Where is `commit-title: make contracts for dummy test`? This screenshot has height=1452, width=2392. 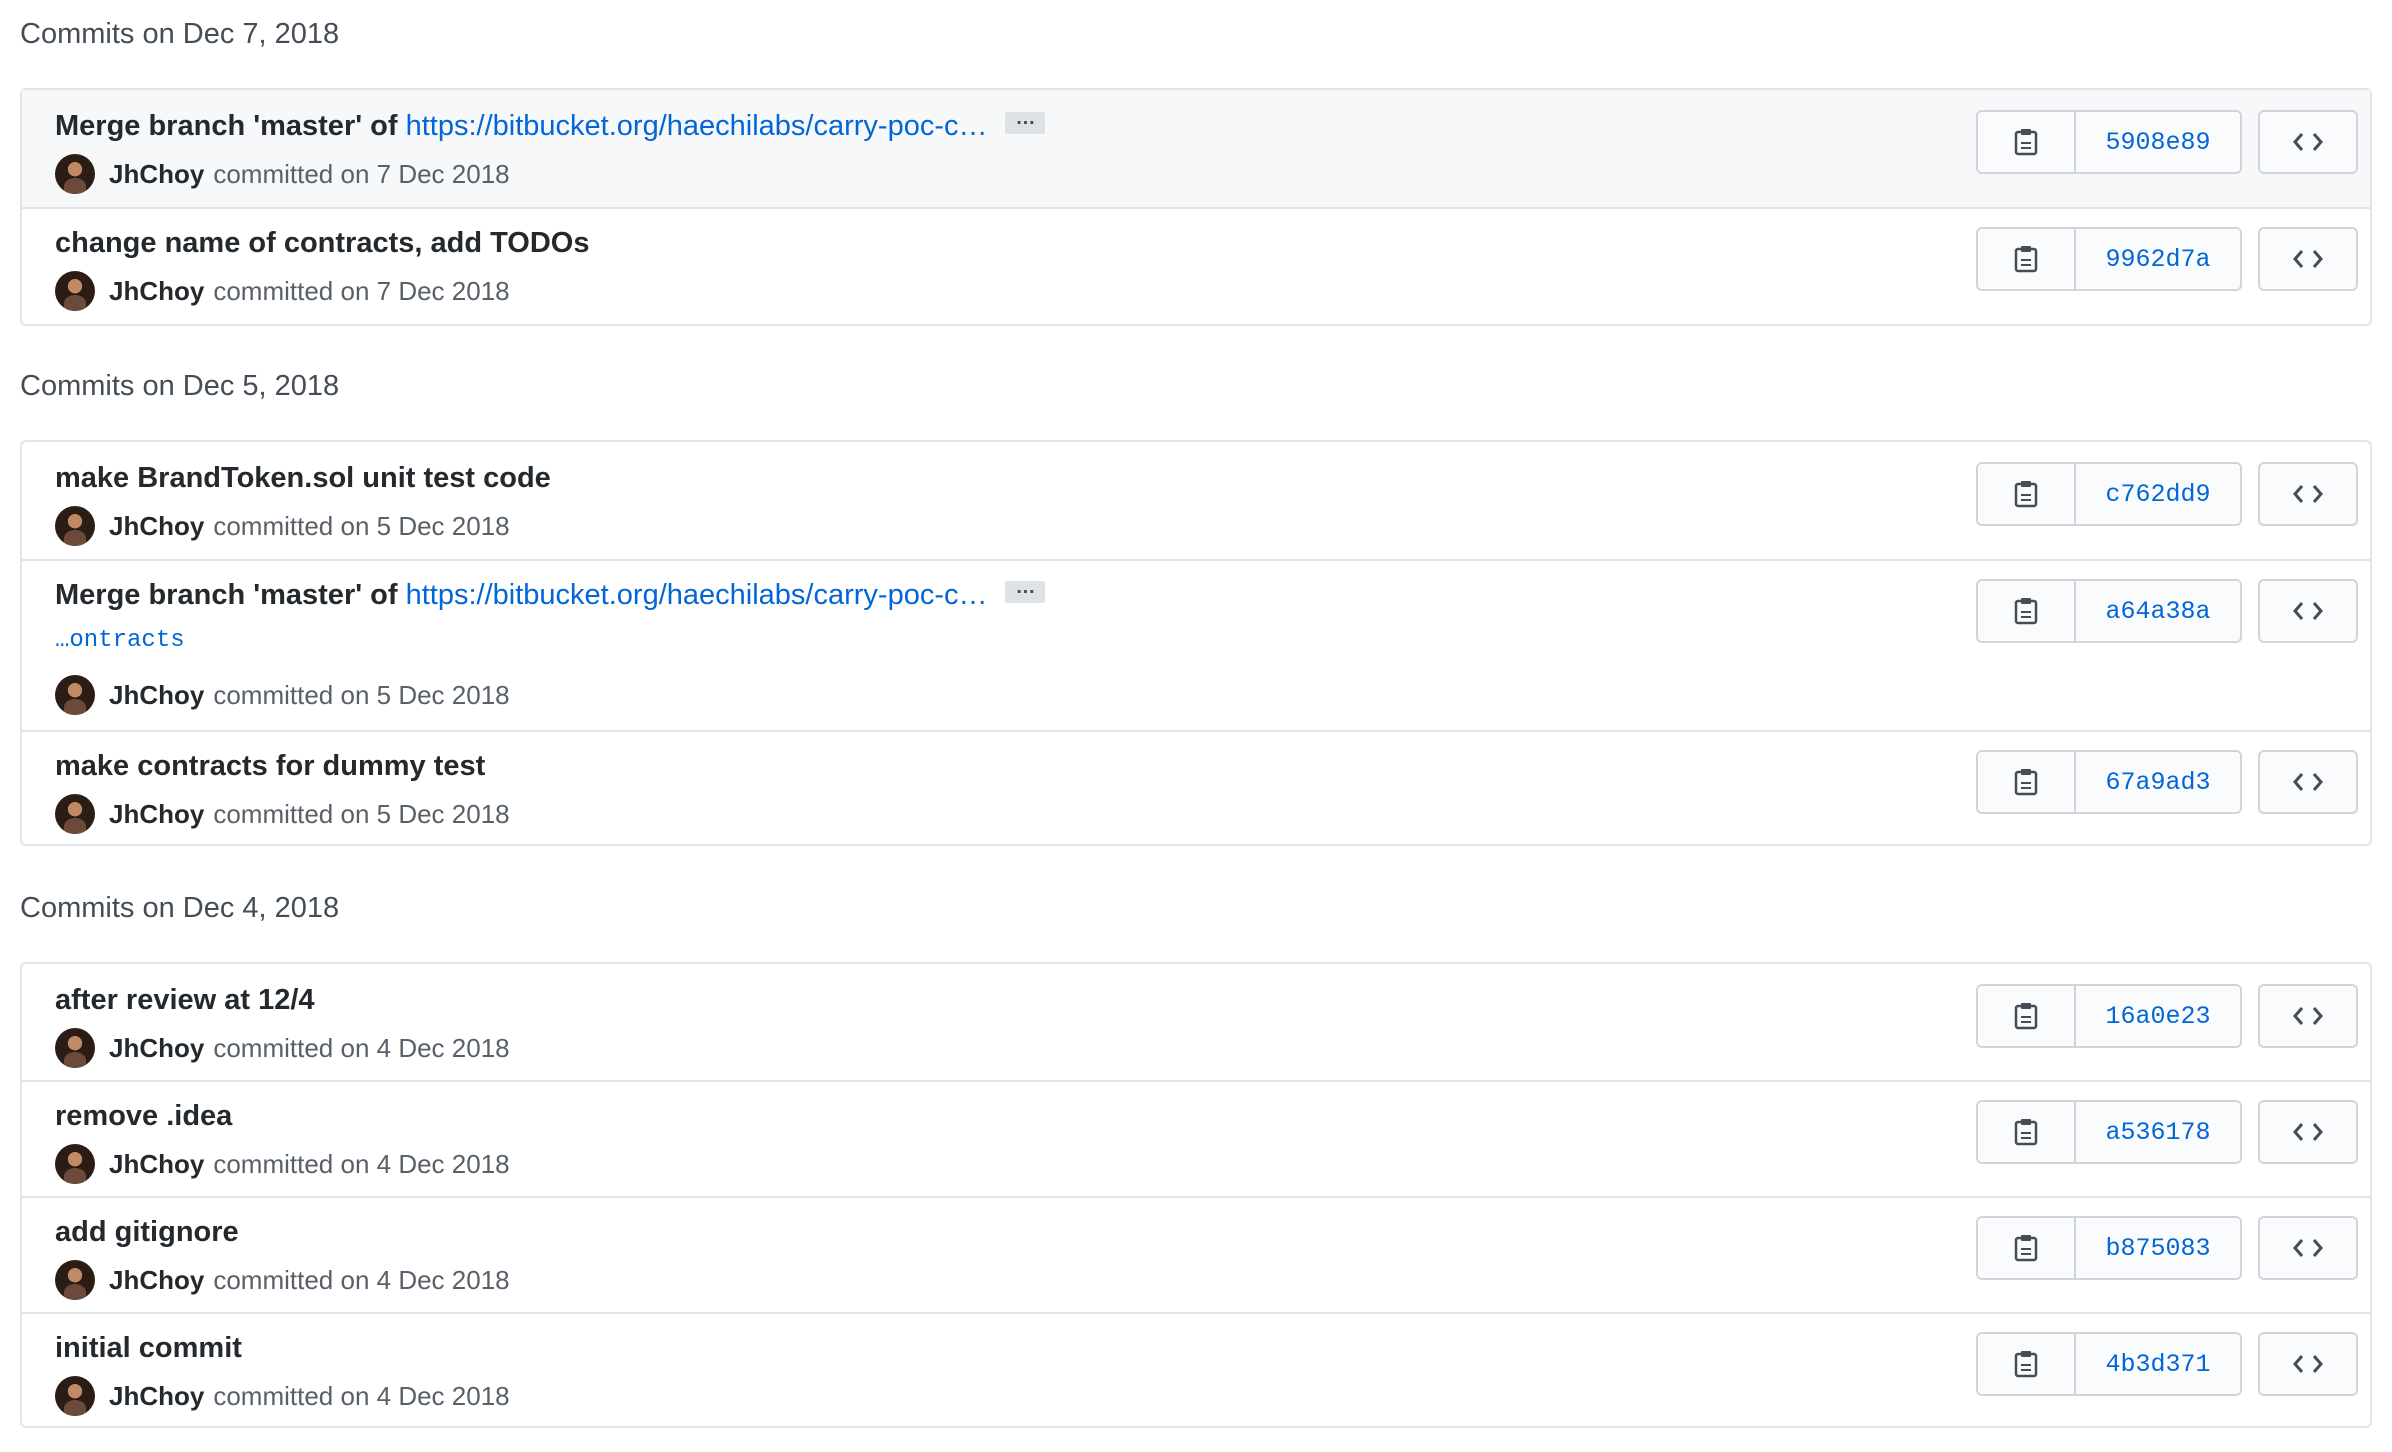 commit-title: make contracts for dummy test is located at coordinates (270, 766).